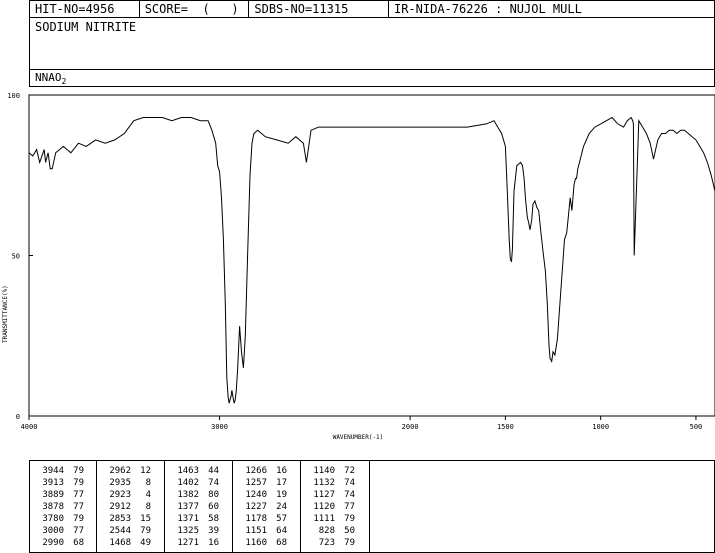  I want to click on peak-wavenumber: 1382, so click(188, 495).